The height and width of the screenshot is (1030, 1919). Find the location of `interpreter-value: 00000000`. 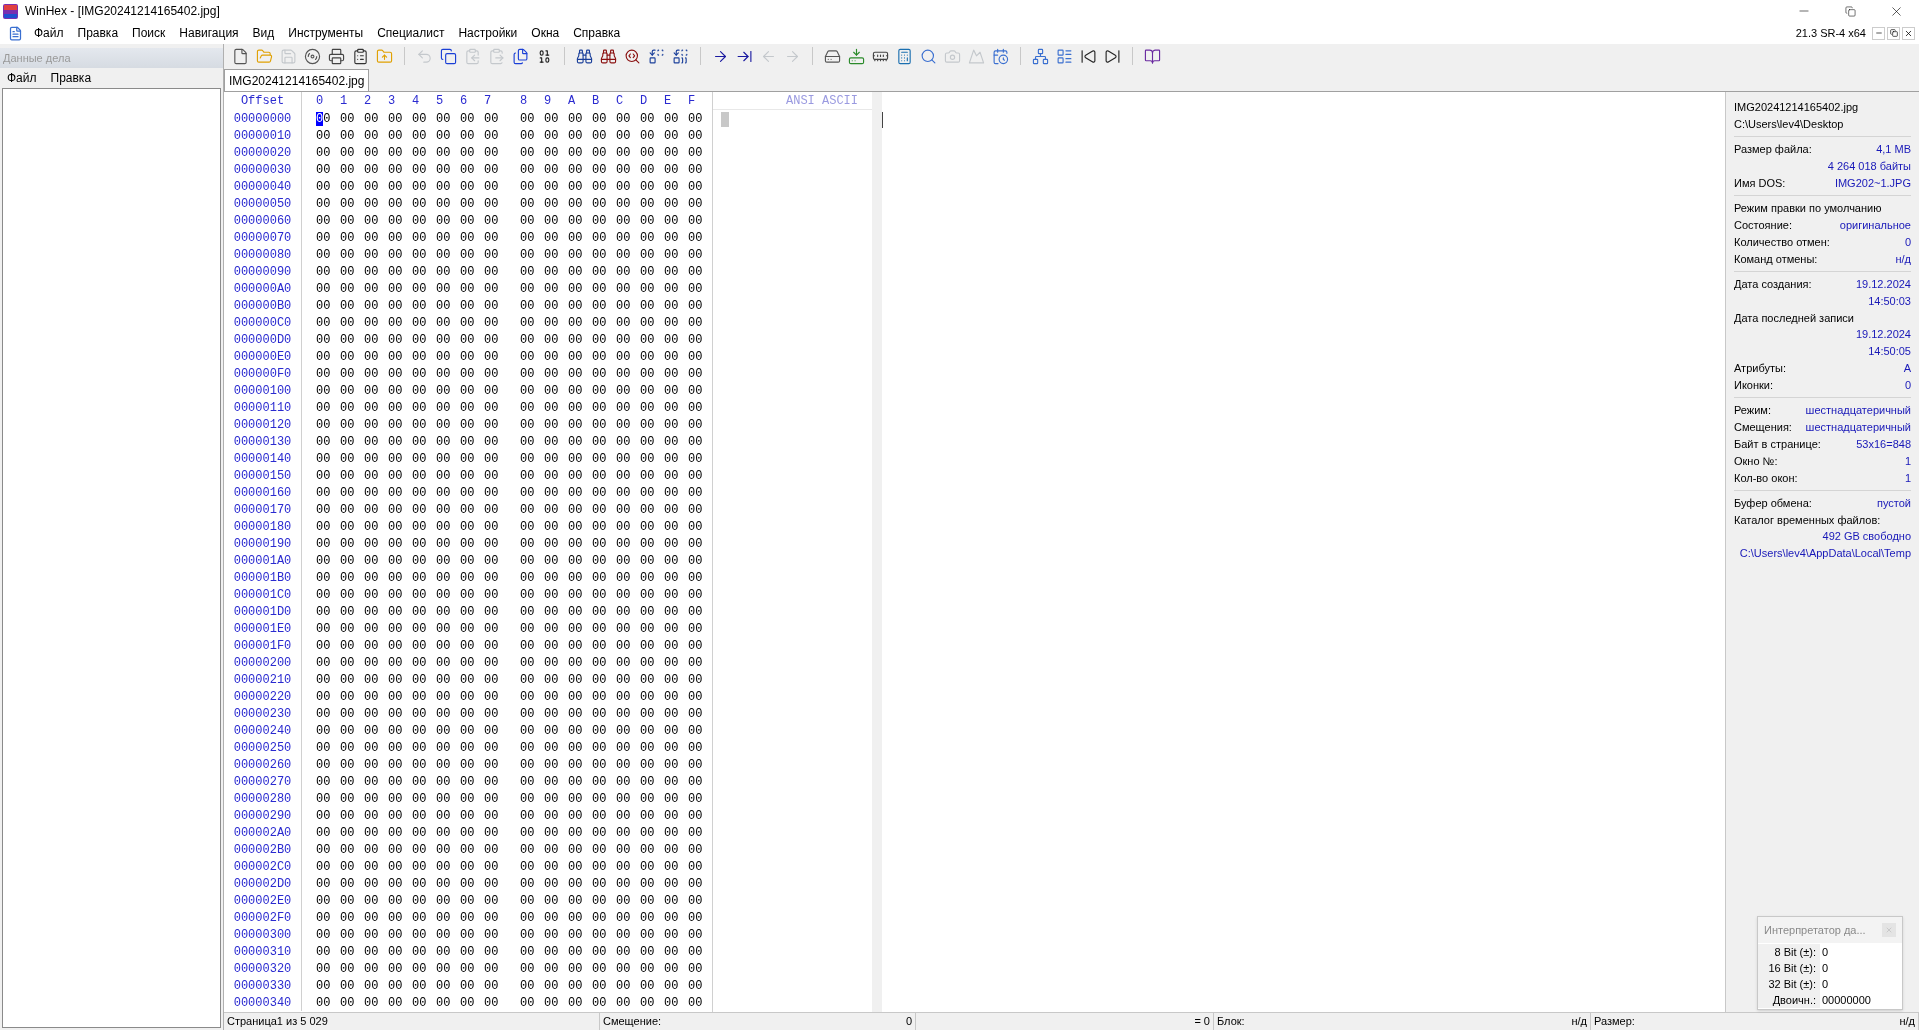

interpreter-value: 00000000 is located at coordinates (1845, 1000).